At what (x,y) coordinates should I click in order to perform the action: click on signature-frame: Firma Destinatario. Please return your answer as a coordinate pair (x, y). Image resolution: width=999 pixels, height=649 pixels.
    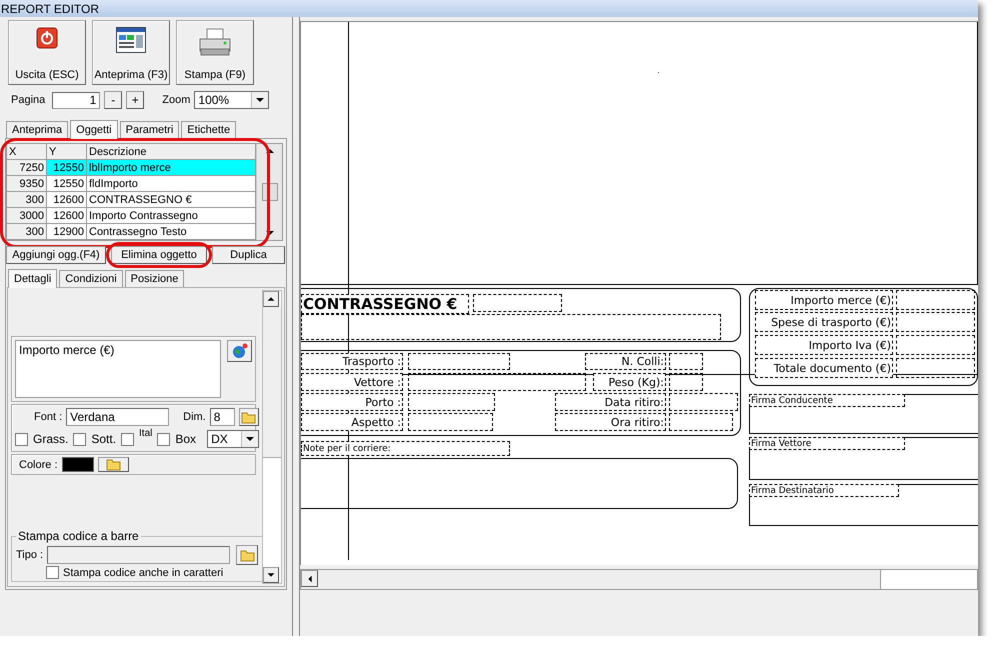
    Looking at the image, I should click on (863, 505).